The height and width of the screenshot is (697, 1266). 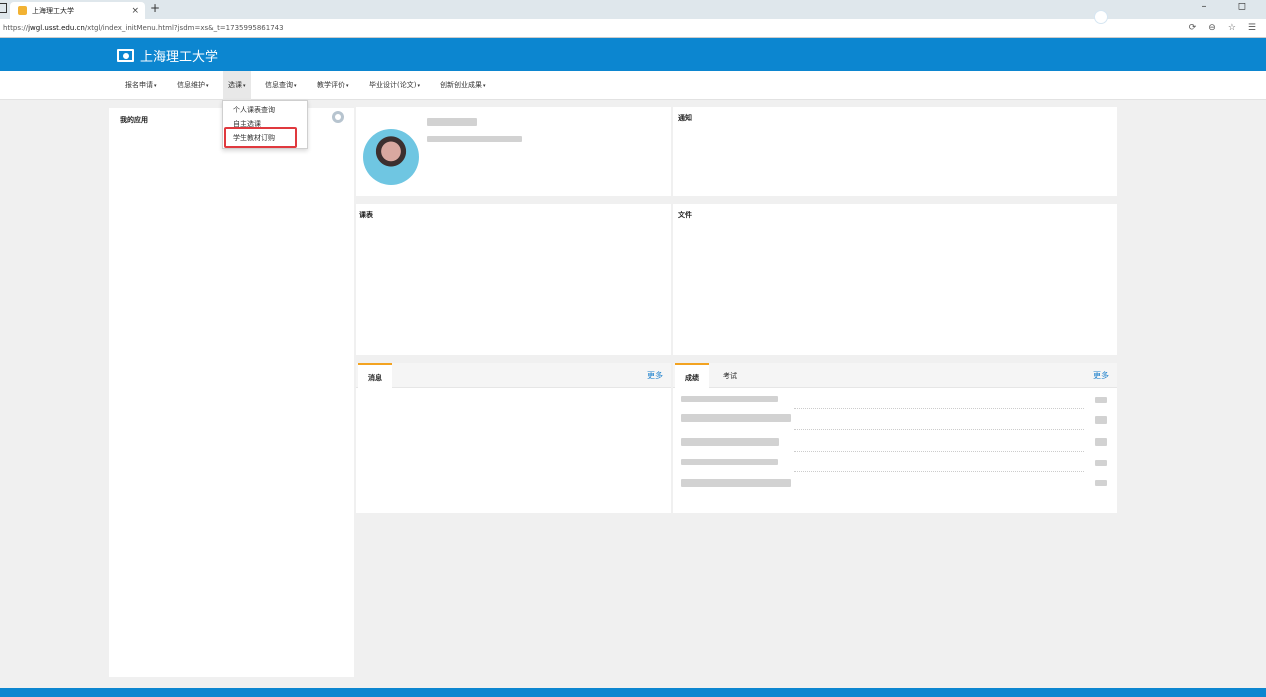 What do you see at coordinates (1232, 28) in the screenshot?
I see `favorite-star-icon: ☆` at bounding box center [1232, 28].